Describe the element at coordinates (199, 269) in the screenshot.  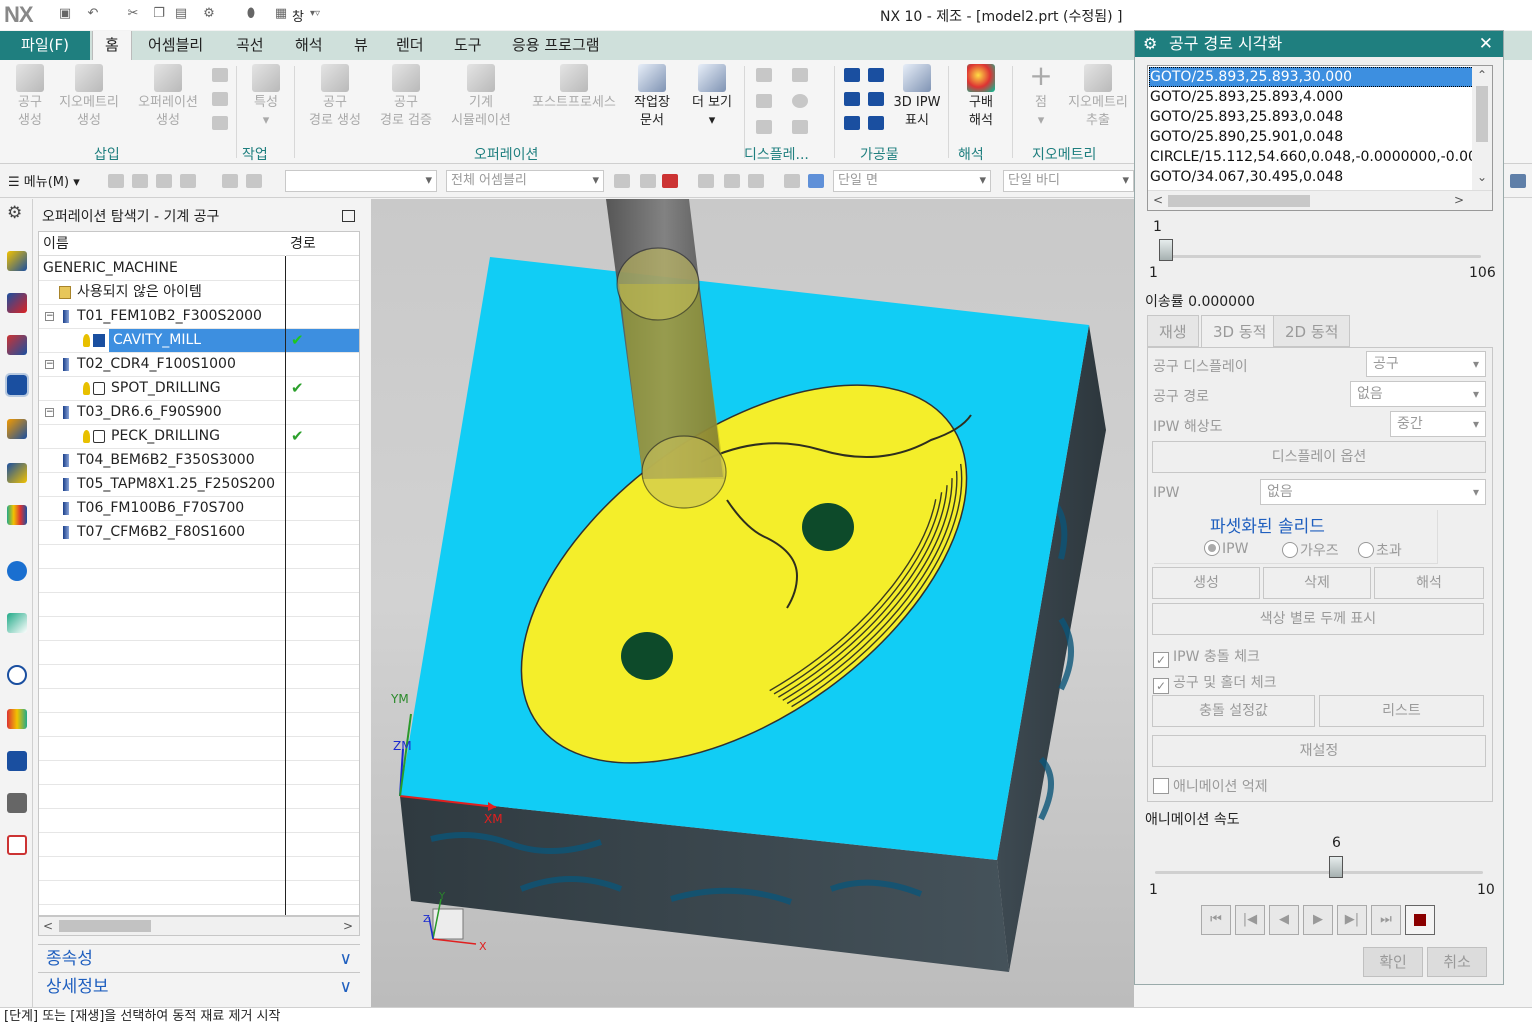
I see `tree-row: GENERIC_MACHINE` at that location.